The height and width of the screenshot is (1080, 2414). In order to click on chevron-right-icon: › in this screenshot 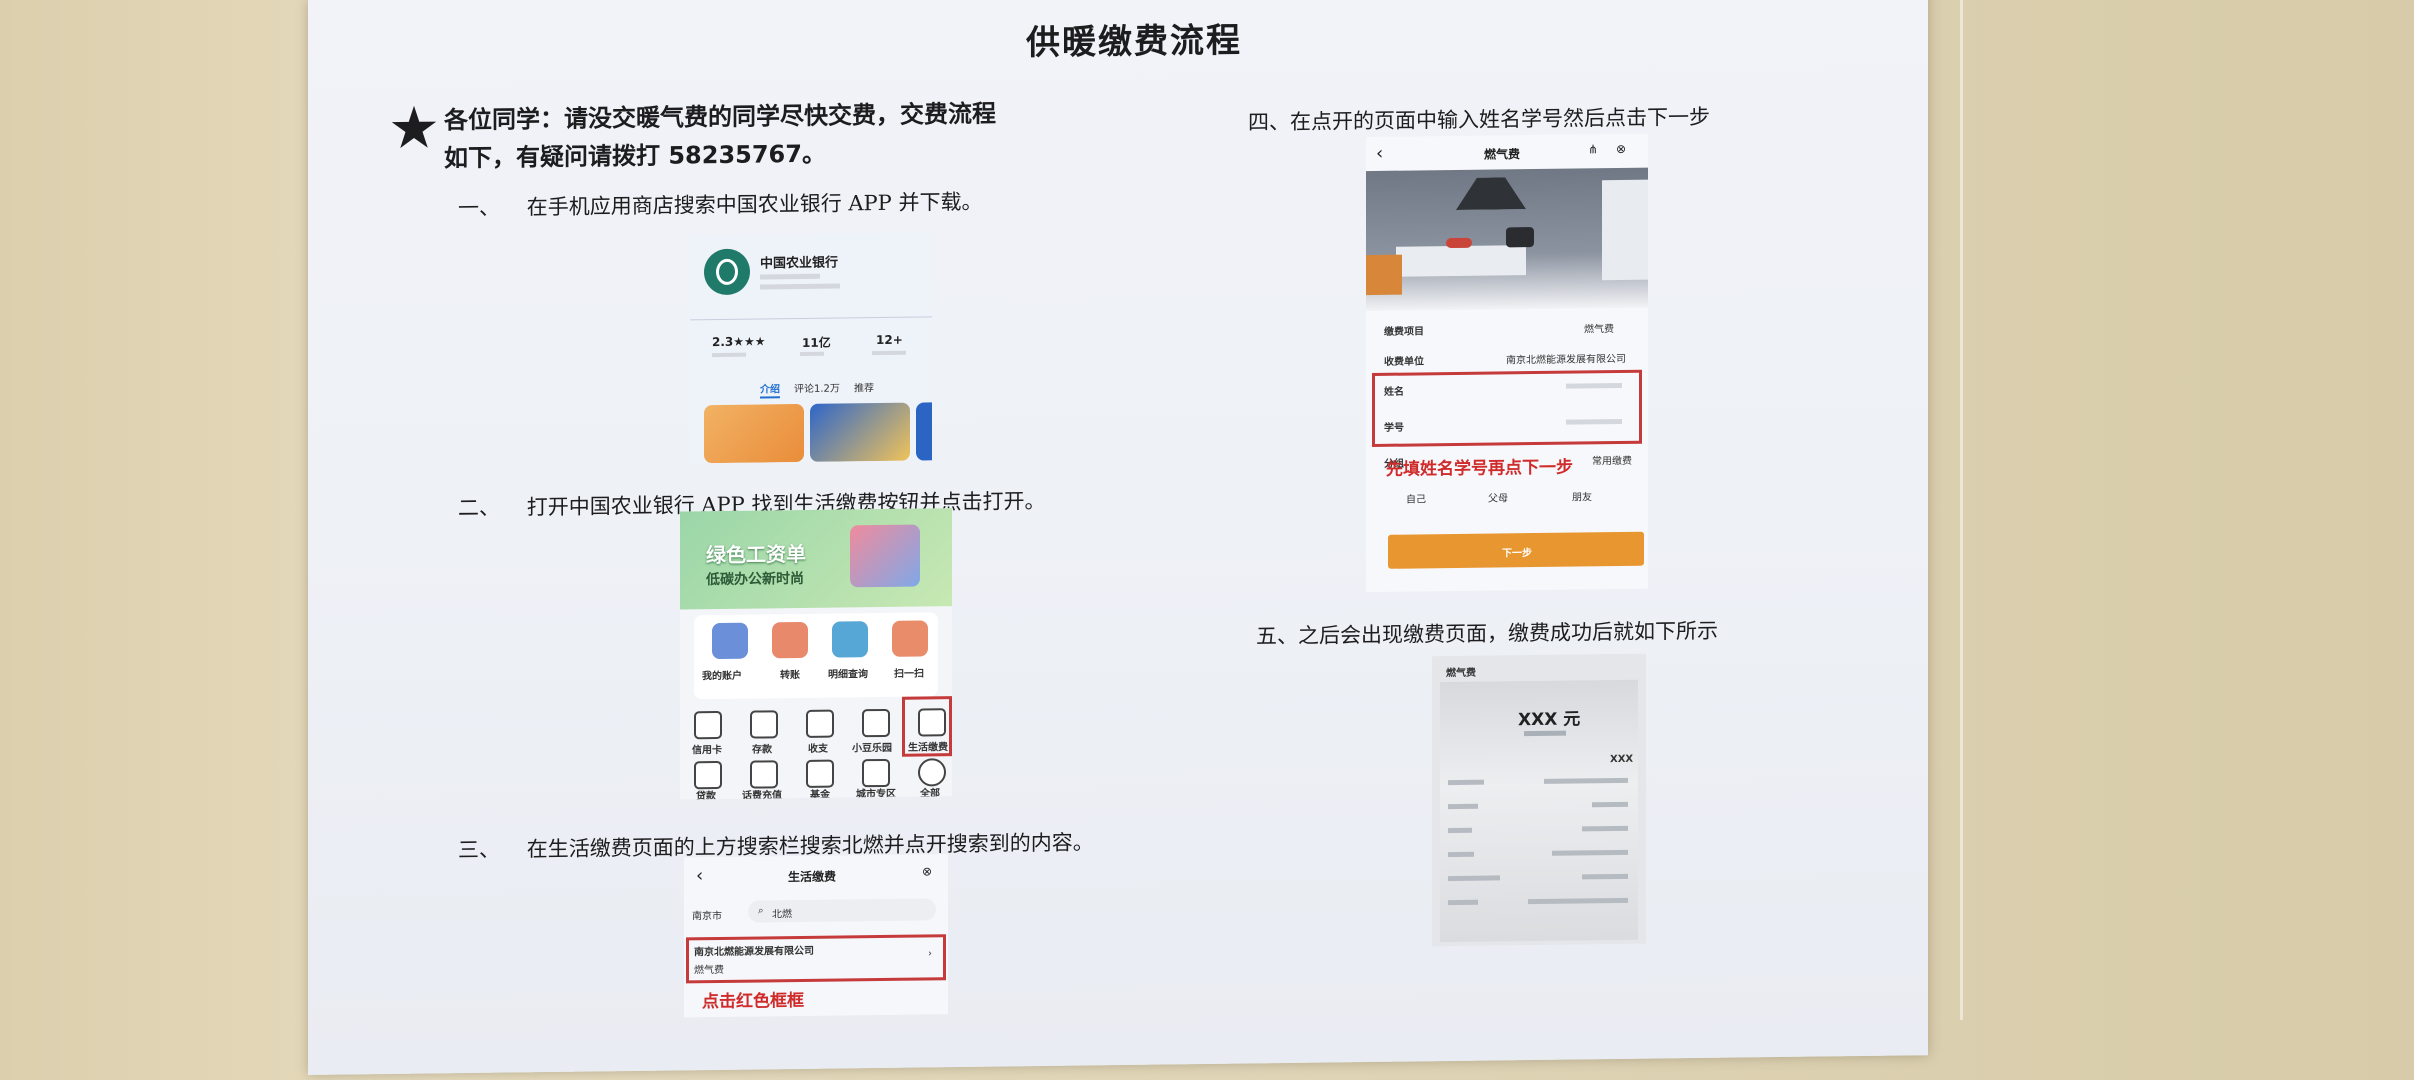, I will do `click(930, 954)`.